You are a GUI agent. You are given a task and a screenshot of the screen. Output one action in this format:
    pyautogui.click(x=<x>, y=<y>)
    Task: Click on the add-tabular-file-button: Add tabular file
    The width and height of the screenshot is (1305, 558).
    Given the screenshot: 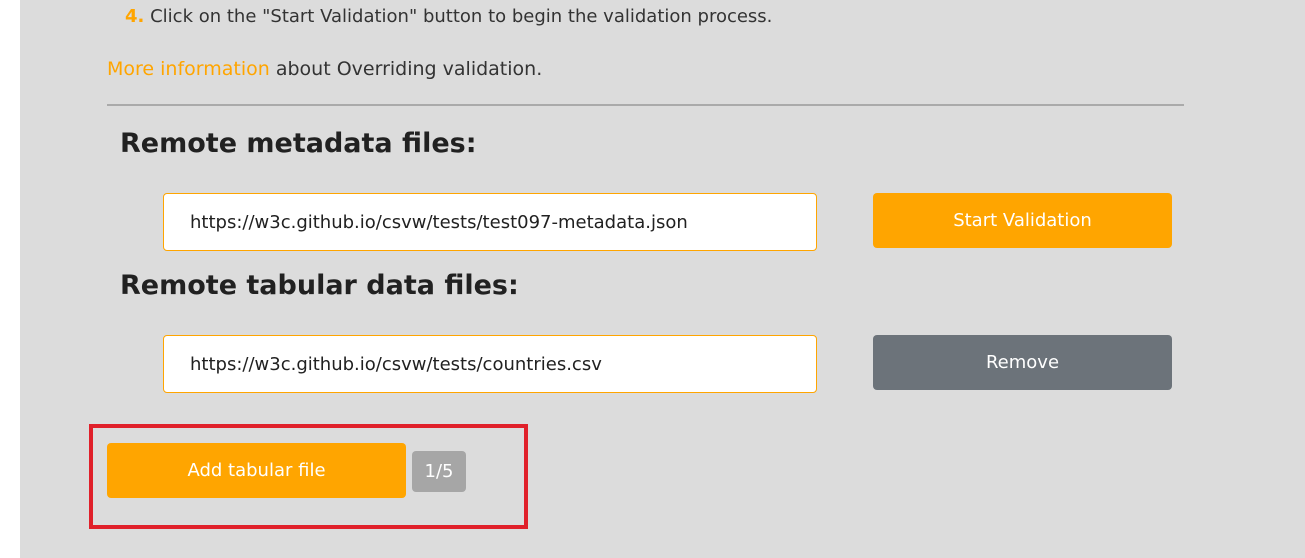 What is the action you would take?
    pyautogui.click(x=256, y=470)
    